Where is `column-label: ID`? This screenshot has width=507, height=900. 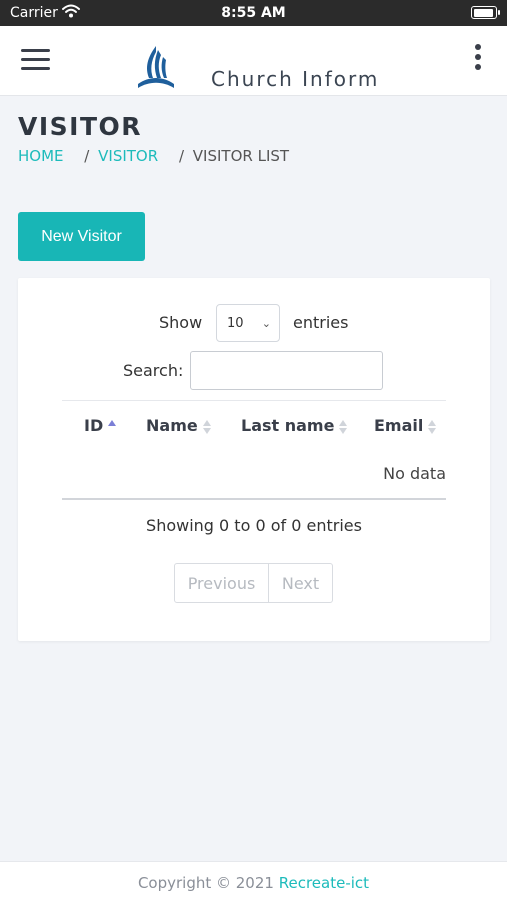 column-label: ID is located at coordinates (94, 425).